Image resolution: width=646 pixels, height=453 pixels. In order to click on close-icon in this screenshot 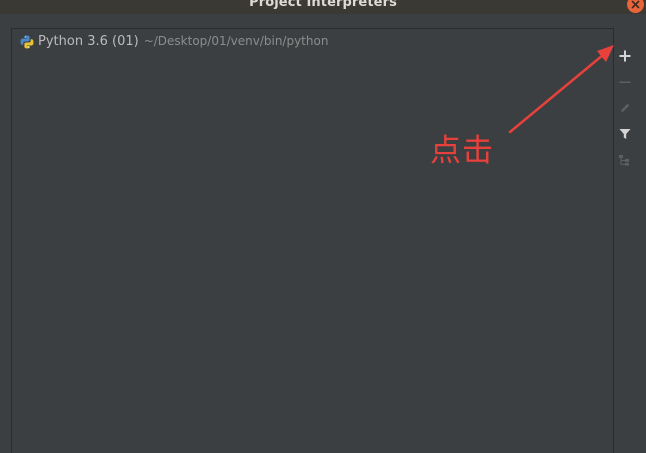, I will do `click(635, 4)`.